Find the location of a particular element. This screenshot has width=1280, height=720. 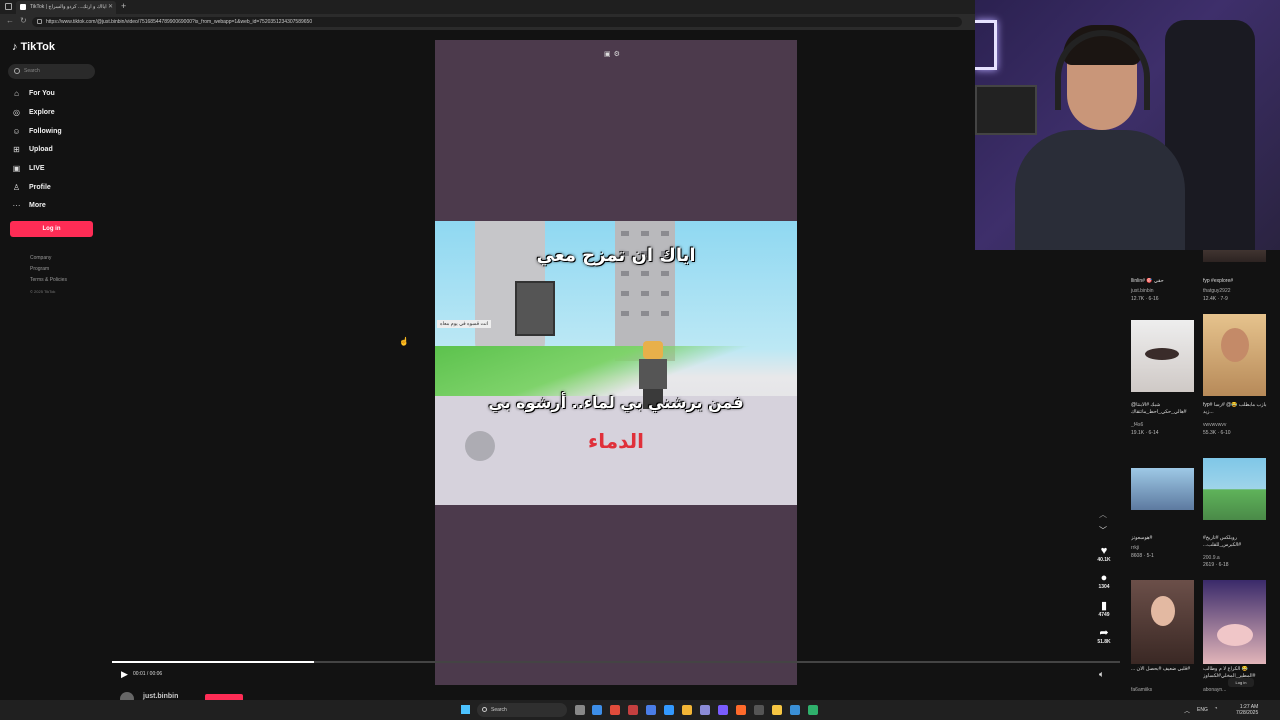

sidebar-item-explore: ◎ Explore is located at coordinates (59, 112).